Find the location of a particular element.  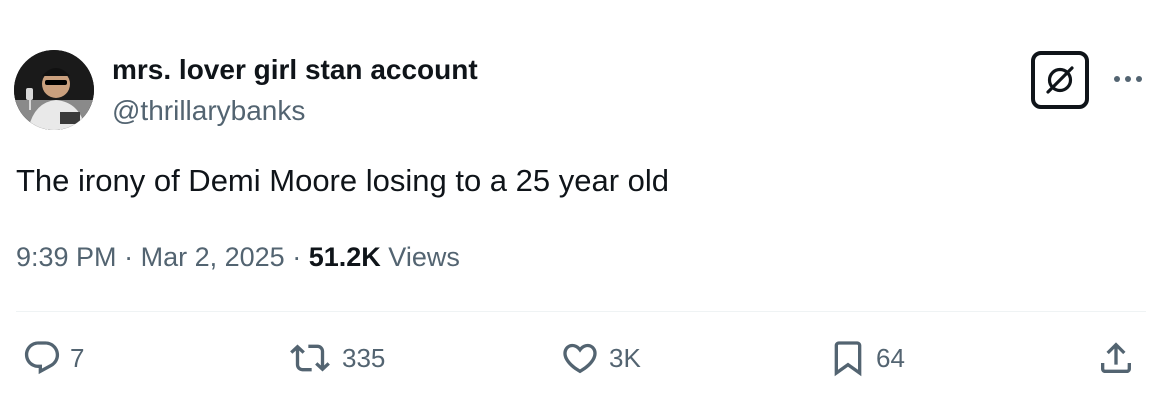

more-icon is located at coordinates (1128, 79).